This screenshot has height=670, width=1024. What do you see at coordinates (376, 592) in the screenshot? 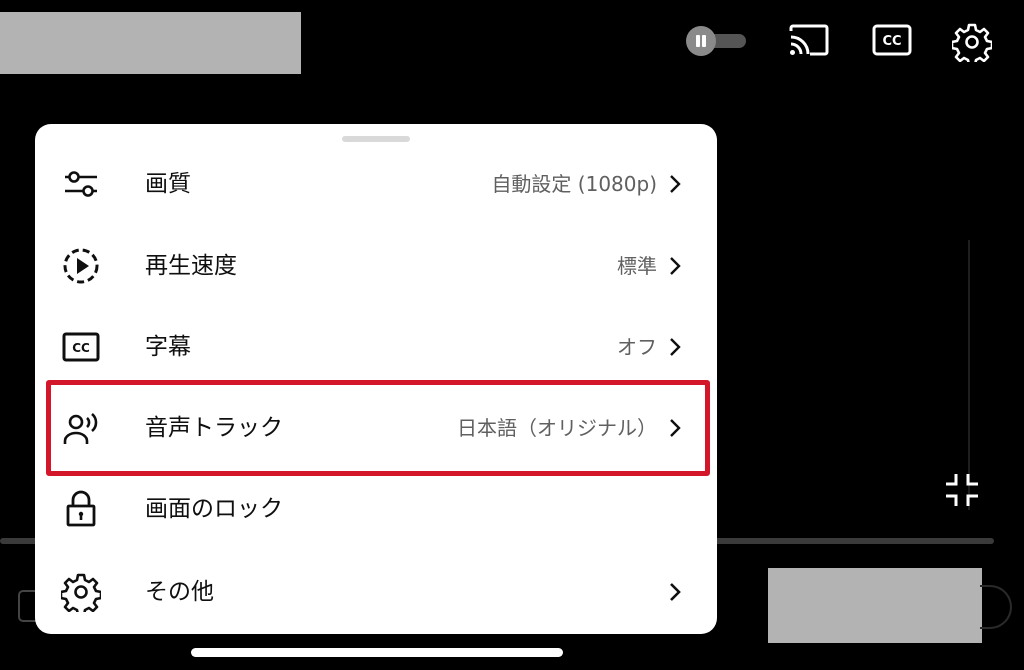
I see `menu-item-more: その他` at bounding box center [376, 592].